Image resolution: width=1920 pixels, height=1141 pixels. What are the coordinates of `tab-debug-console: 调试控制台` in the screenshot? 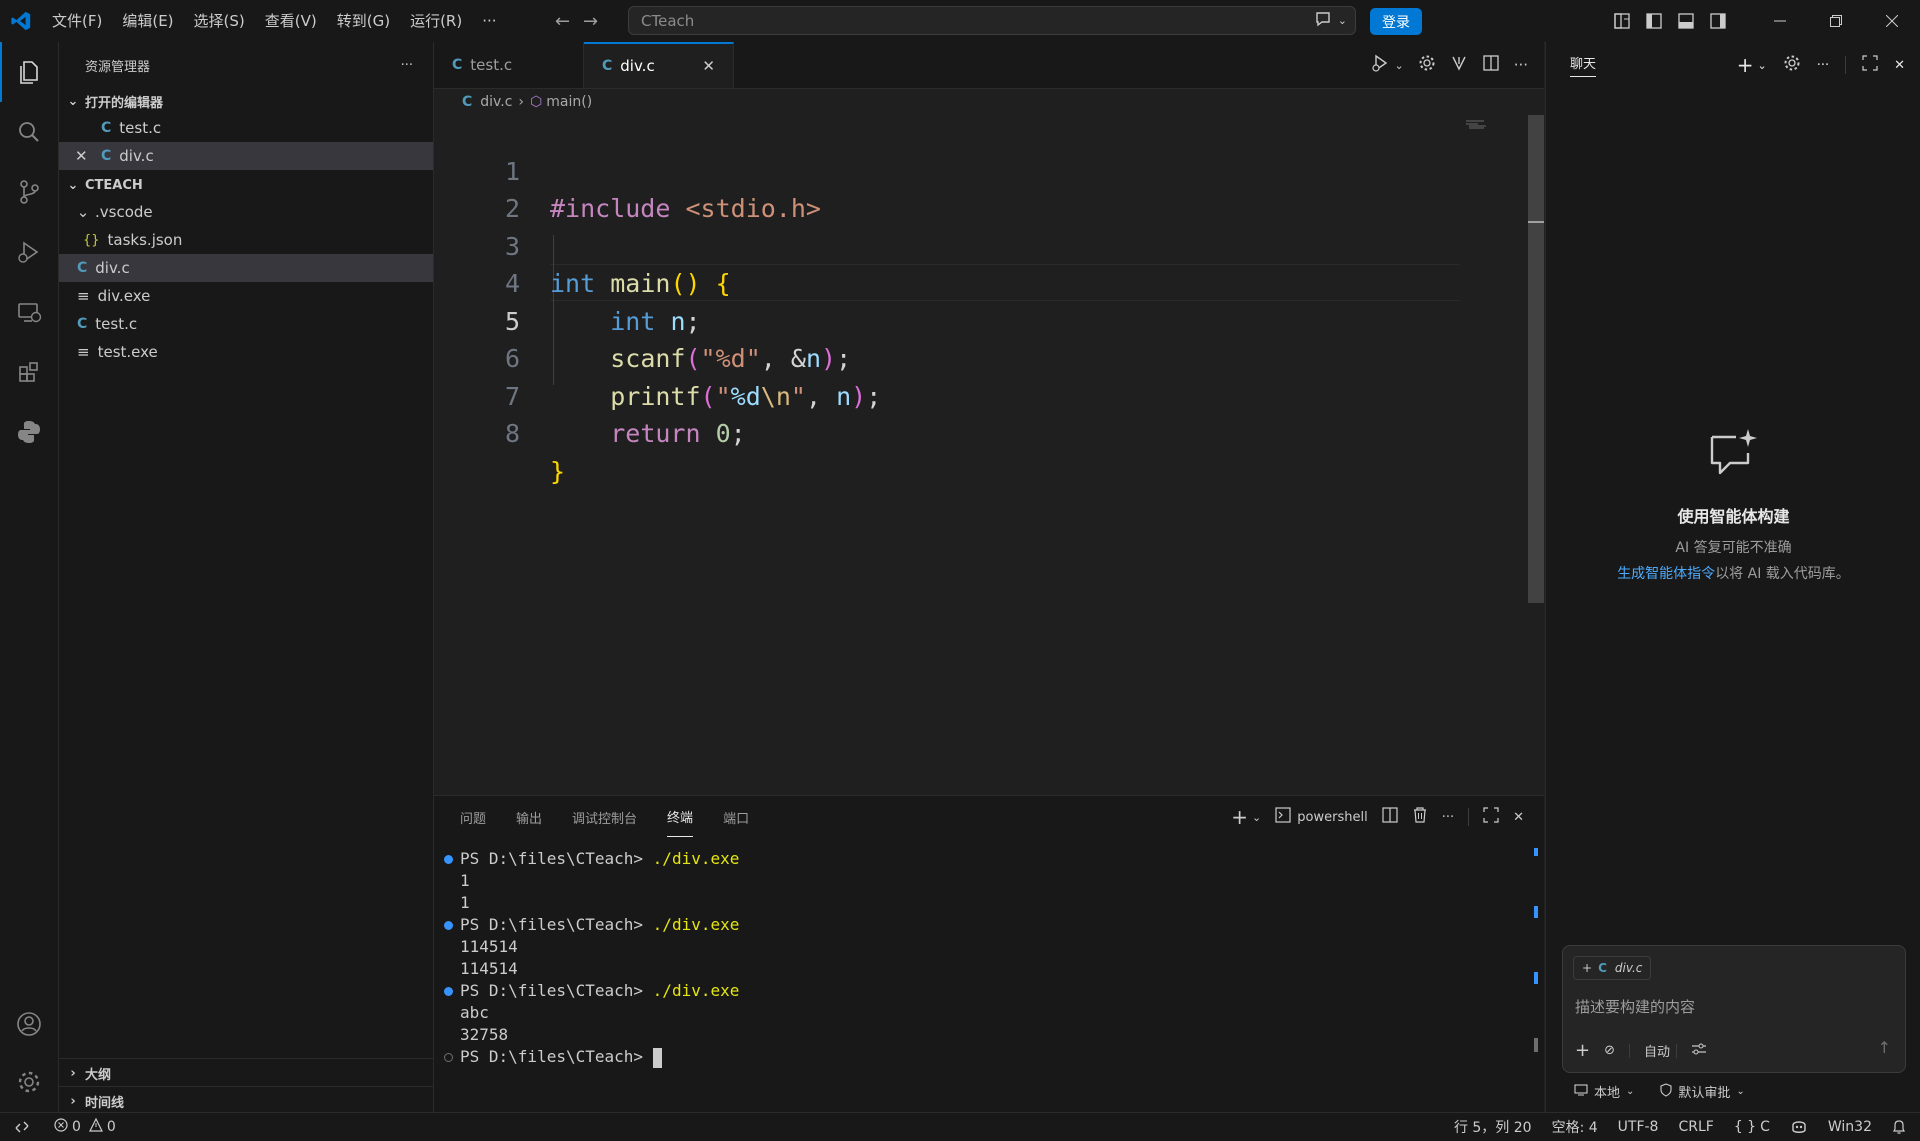 It's located at (604, 817).